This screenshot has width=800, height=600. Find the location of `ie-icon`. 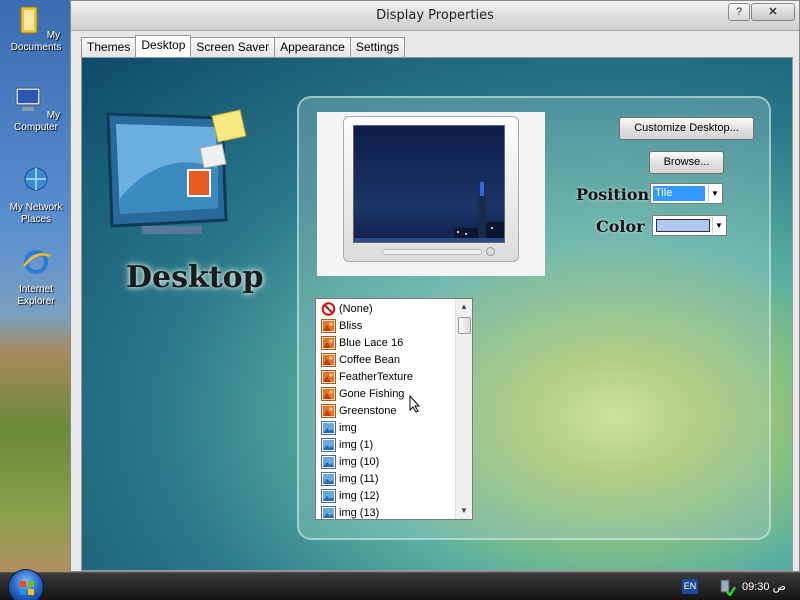

ie-icon is located at coordinates (37, 262).